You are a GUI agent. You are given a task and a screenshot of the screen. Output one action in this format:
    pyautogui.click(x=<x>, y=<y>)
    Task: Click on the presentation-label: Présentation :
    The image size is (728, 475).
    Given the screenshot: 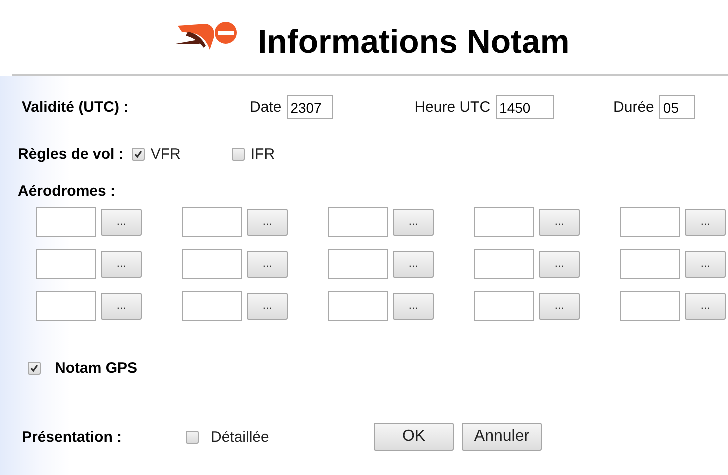 What is the action you would take?
    pyautogui.click(x=73, y=437)
    